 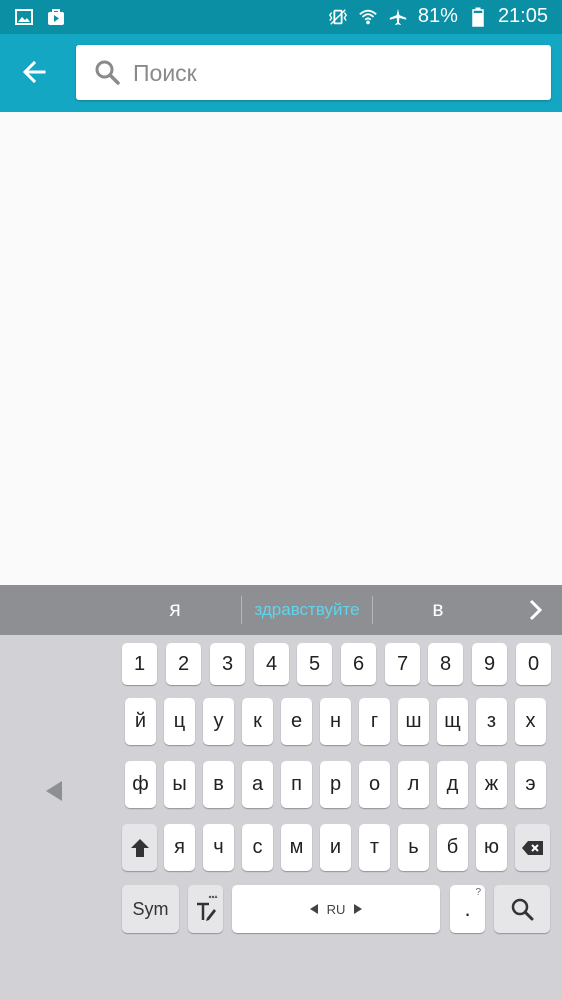 What do you see at coordinates (398, 17) in the screenshot?
I see `airplane-icon` at bounding box center [398, 17].